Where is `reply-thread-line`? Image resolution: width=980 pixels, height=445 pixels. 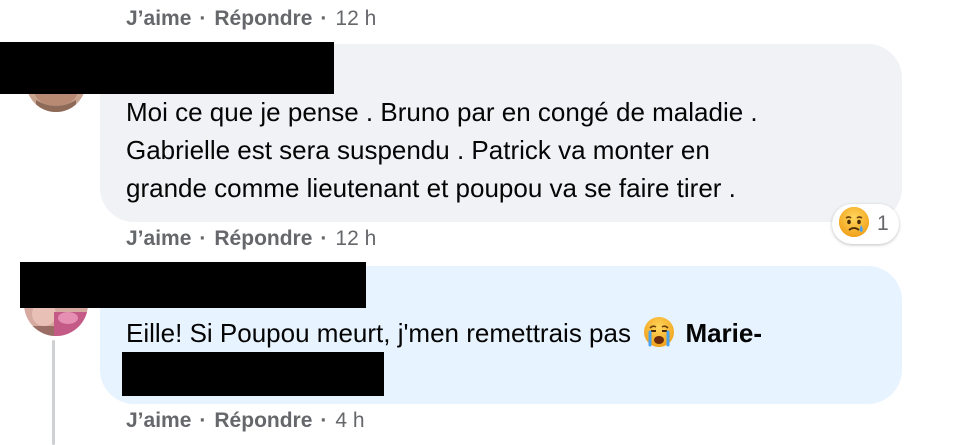
reply-thread-line is located at coordinates (53, 392).